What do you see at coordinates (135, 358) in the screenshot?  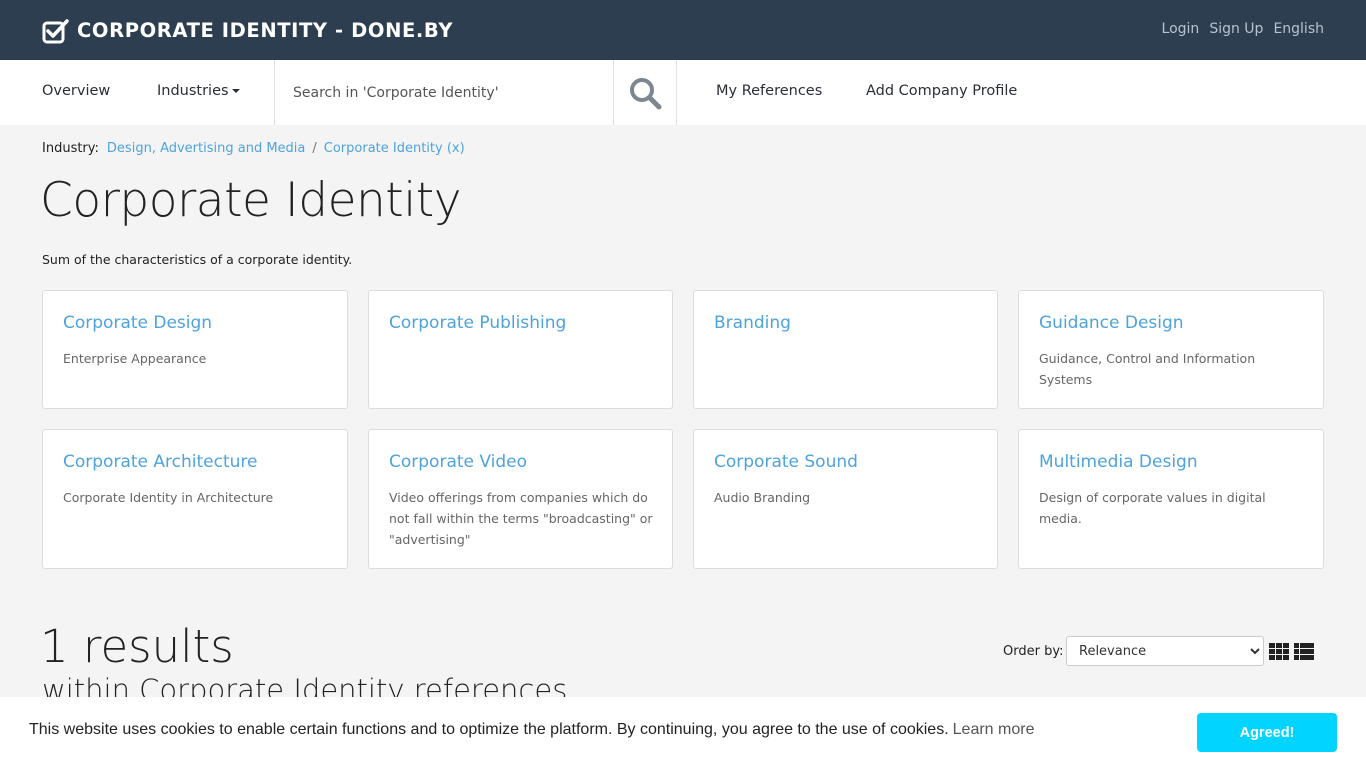 I see `card-description: Enterprise Appearance` at bounding box center [135, 358].